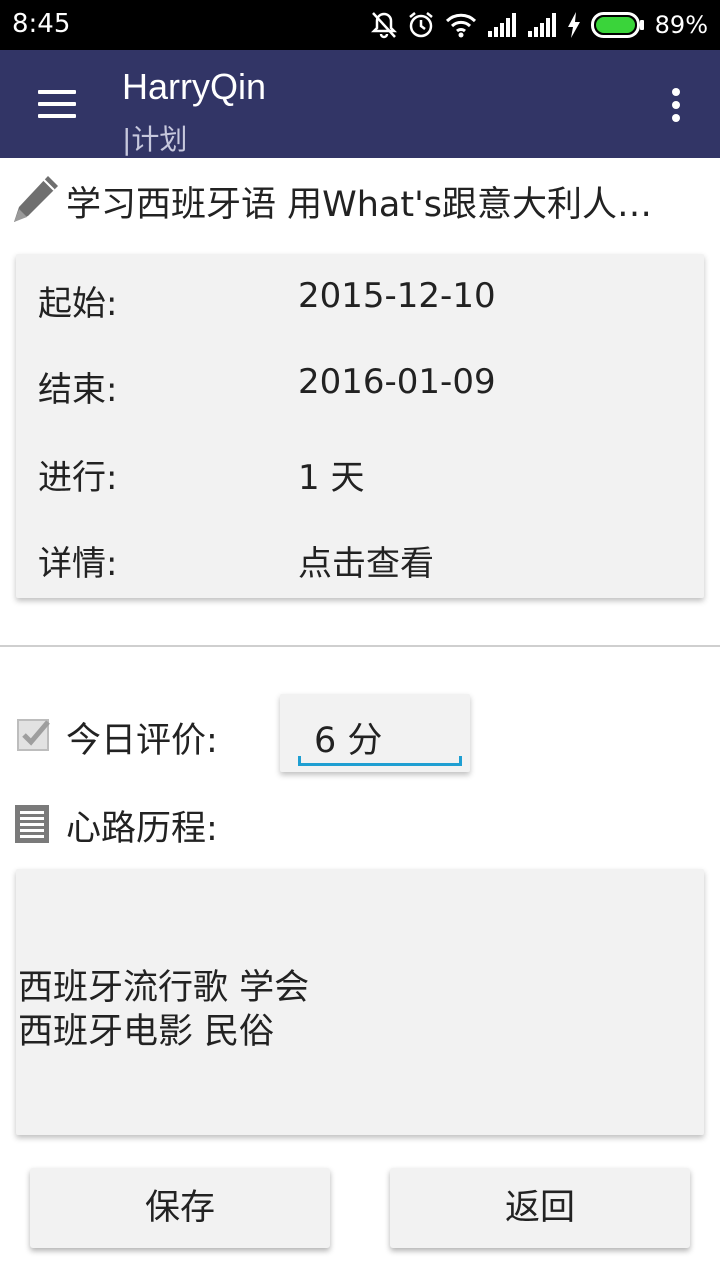 Image resolution: width=720 pixels, height=1280 pixels. Describe the element at coordinates (677, 106) in the screenshot. I see `more-vert-icon` at that location.